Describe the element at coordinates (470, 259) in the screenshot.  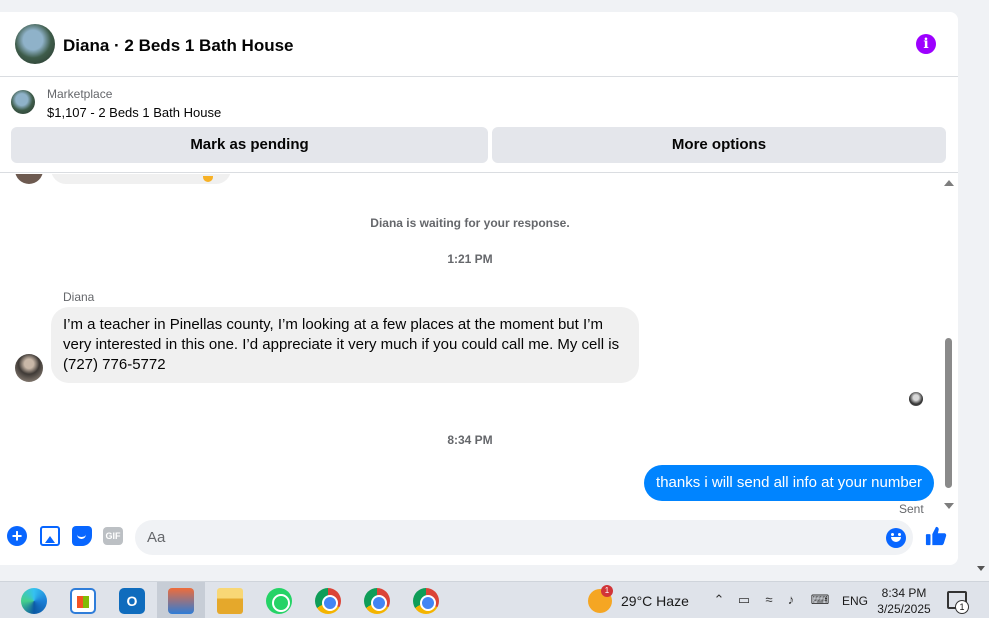
I see `timestamp: 1:21 PM` at that location.